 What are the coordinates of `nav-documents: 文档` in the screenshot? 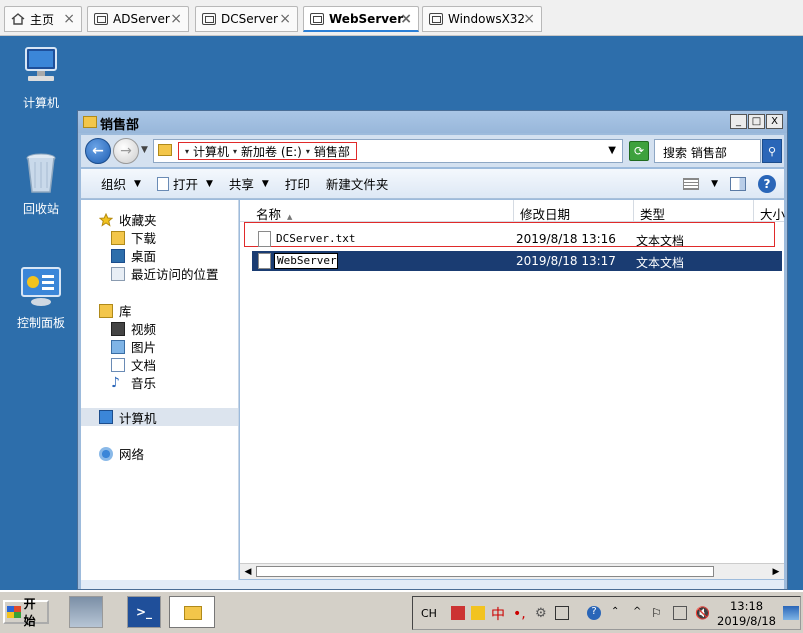 It's located at (133, 364).